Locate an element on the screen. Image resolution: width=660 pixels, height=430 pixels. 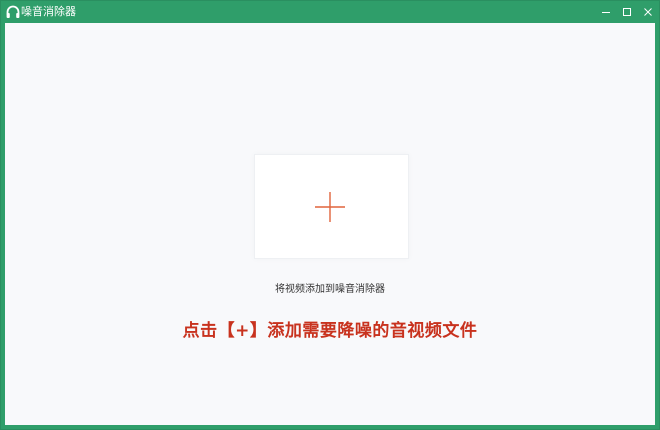
close-button is located at coordinates (648, 12).